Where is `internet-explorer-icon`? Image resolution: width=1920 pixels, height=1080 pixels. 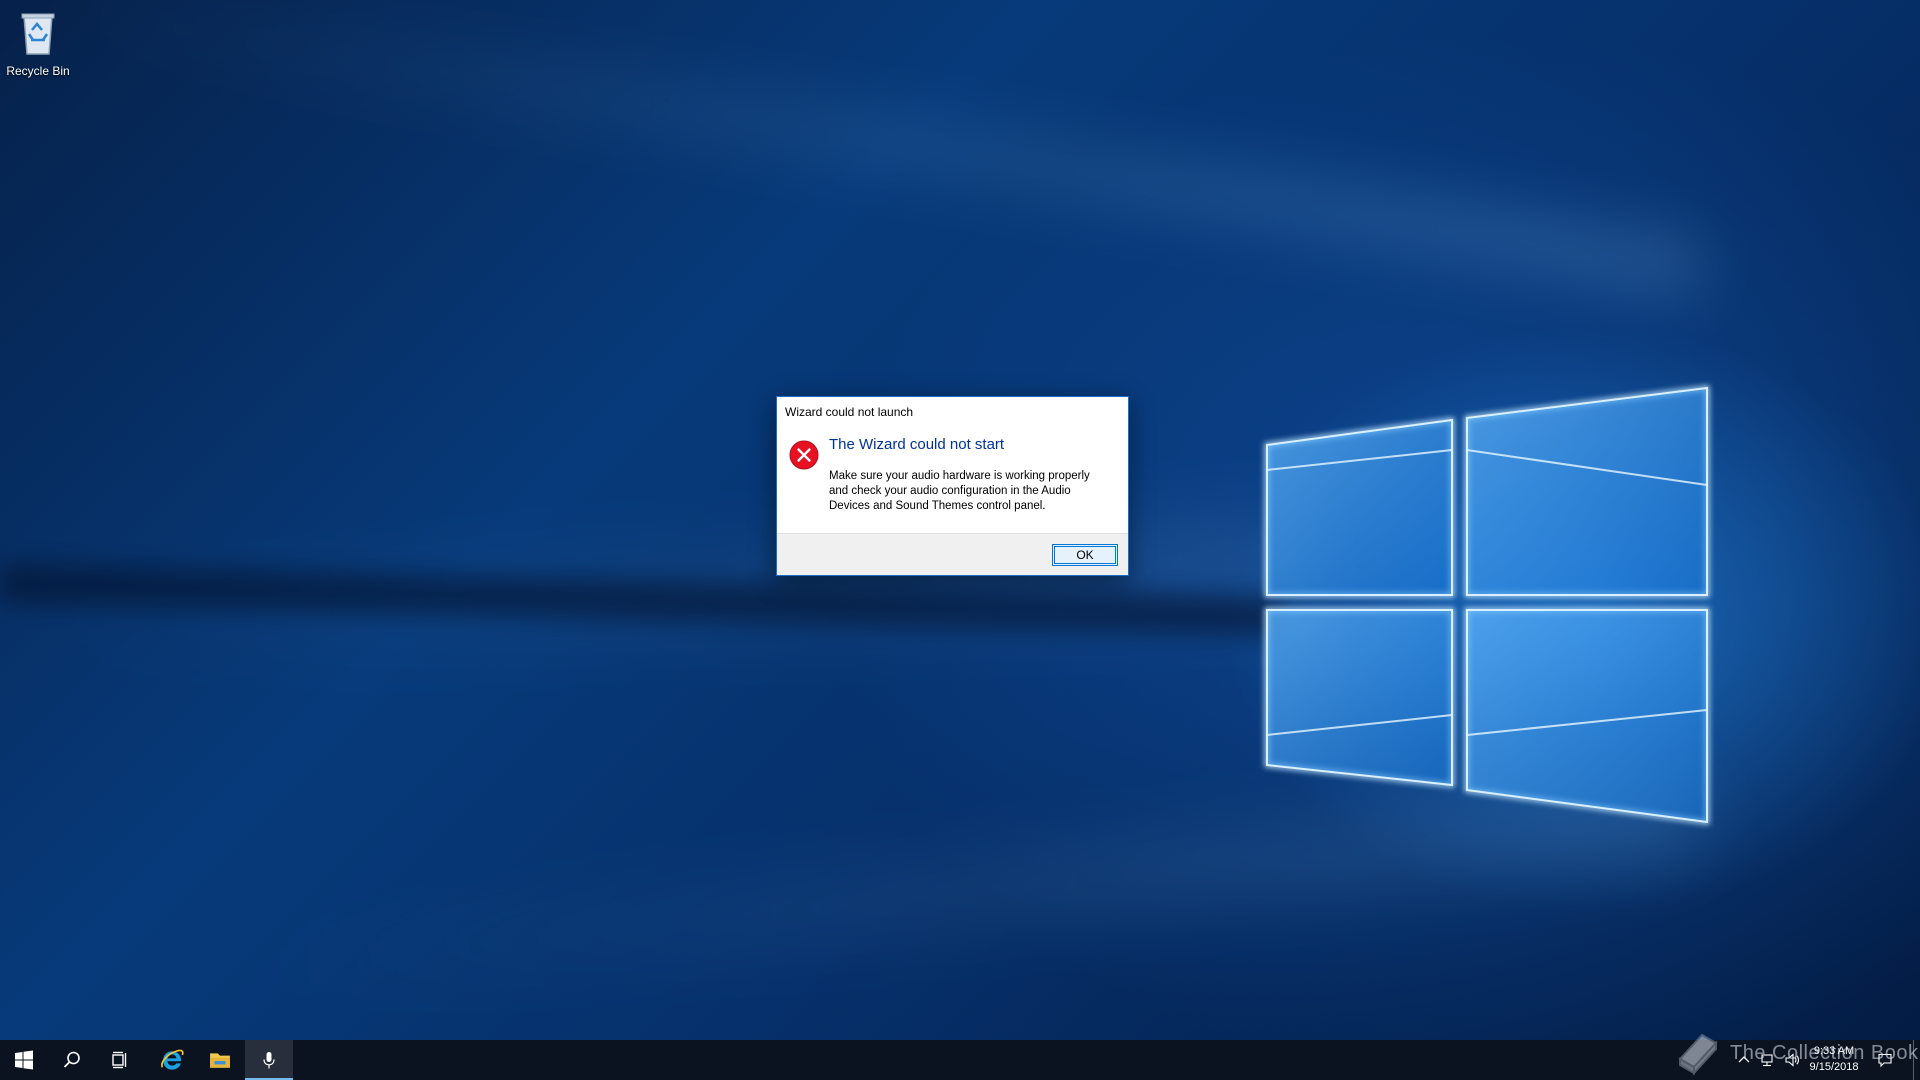
internet-explorer-icon is located at coordinates (172, 1059).